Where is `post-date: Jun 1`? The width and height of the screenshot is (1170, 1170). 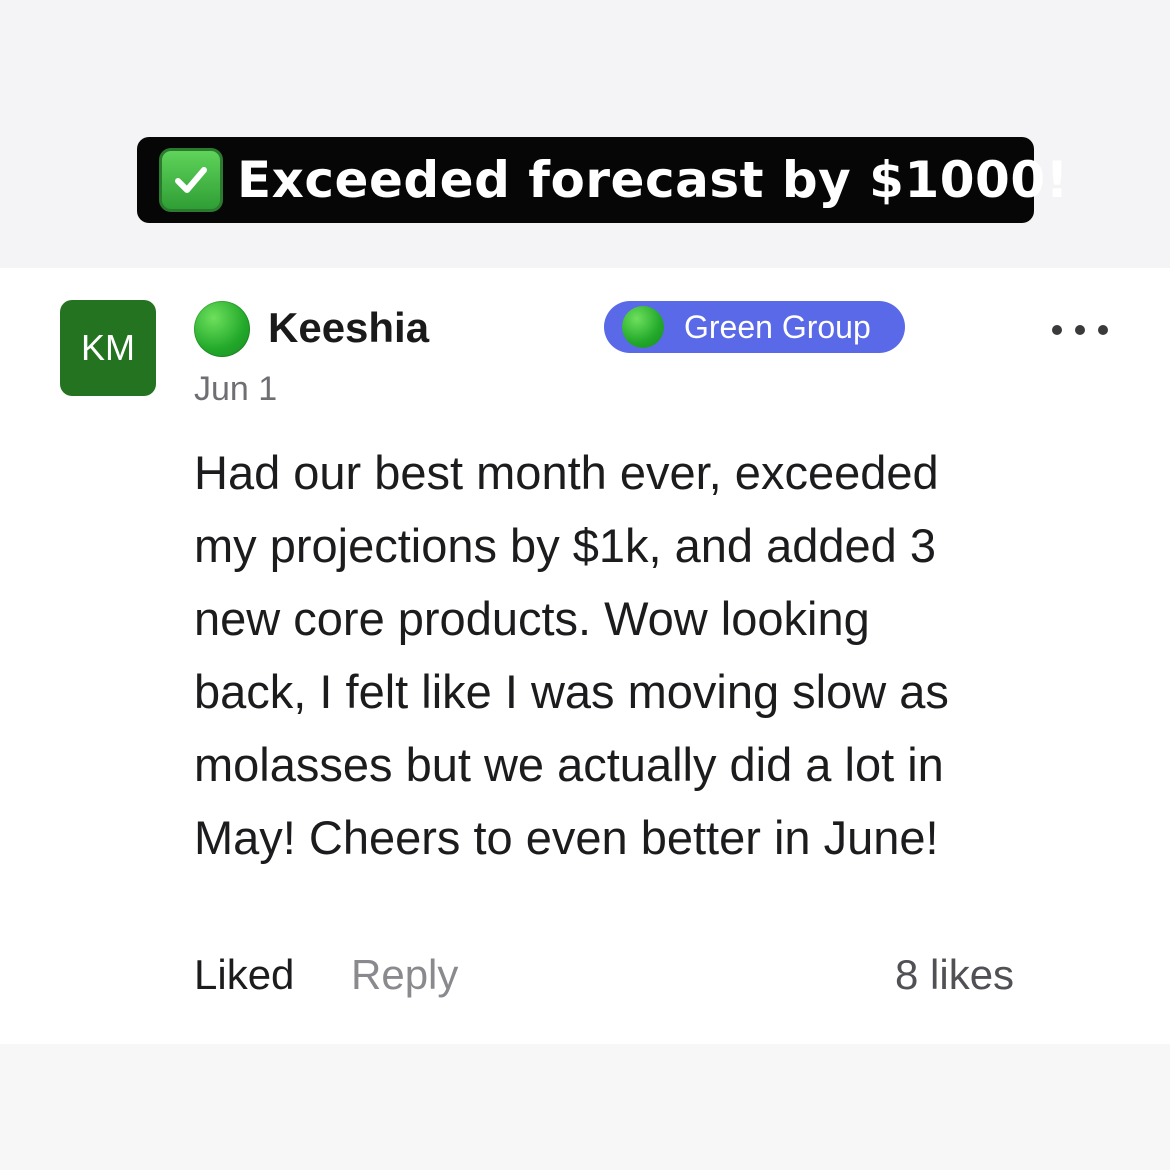 post-date: Jun 1 is located at coordinates (236, 389).